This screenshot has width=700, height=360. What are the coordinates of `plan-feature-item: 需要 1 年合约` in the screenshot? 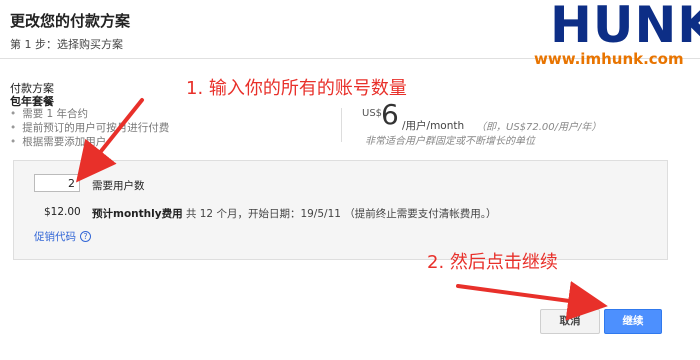 It's located at (89, 114).